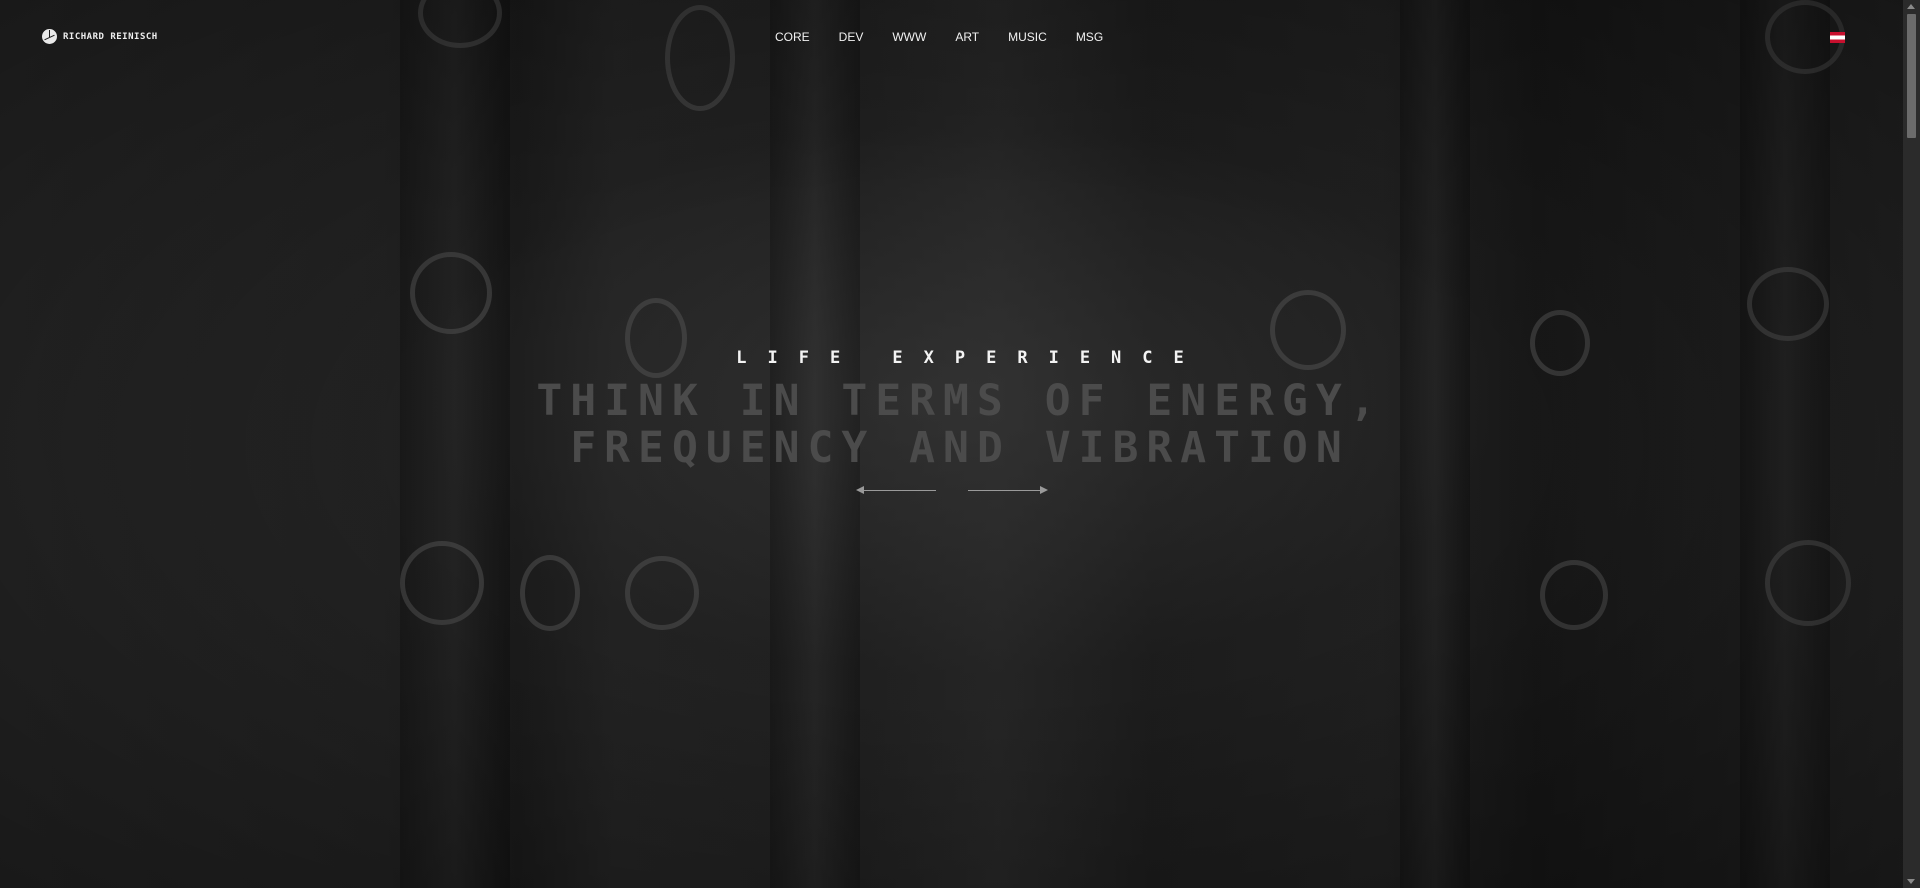 This screenshot has height=888, width=1920. Describe the element at coordinates (110, 36) in the screenshot. I see `logo-text: RICHARD REINISCH` at that location.